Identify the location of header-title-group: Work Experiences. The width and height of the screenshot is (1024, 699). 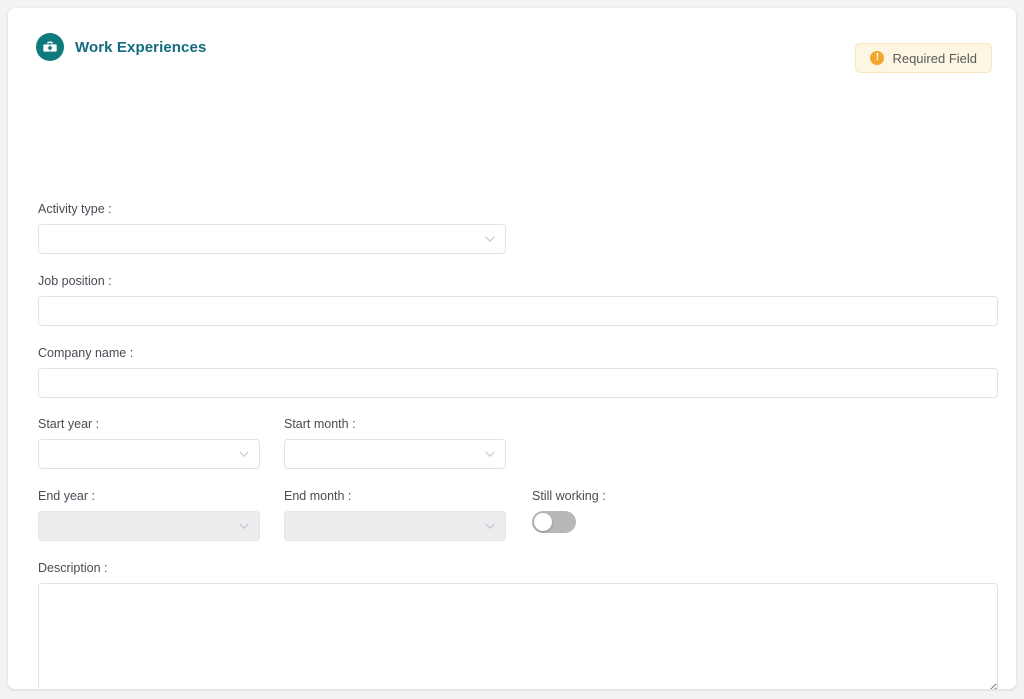
(121, 47).